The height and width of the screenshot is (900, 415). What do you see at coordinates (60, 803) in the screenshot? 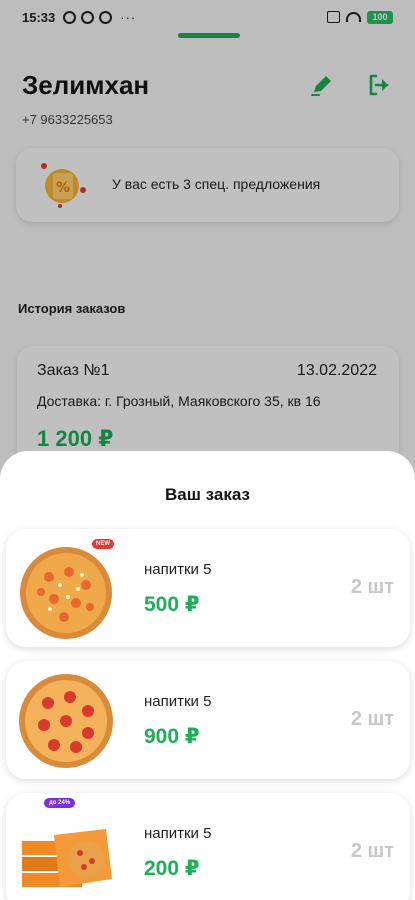
I see `discount-badge: до 24%` at bounding box center [60, 803].